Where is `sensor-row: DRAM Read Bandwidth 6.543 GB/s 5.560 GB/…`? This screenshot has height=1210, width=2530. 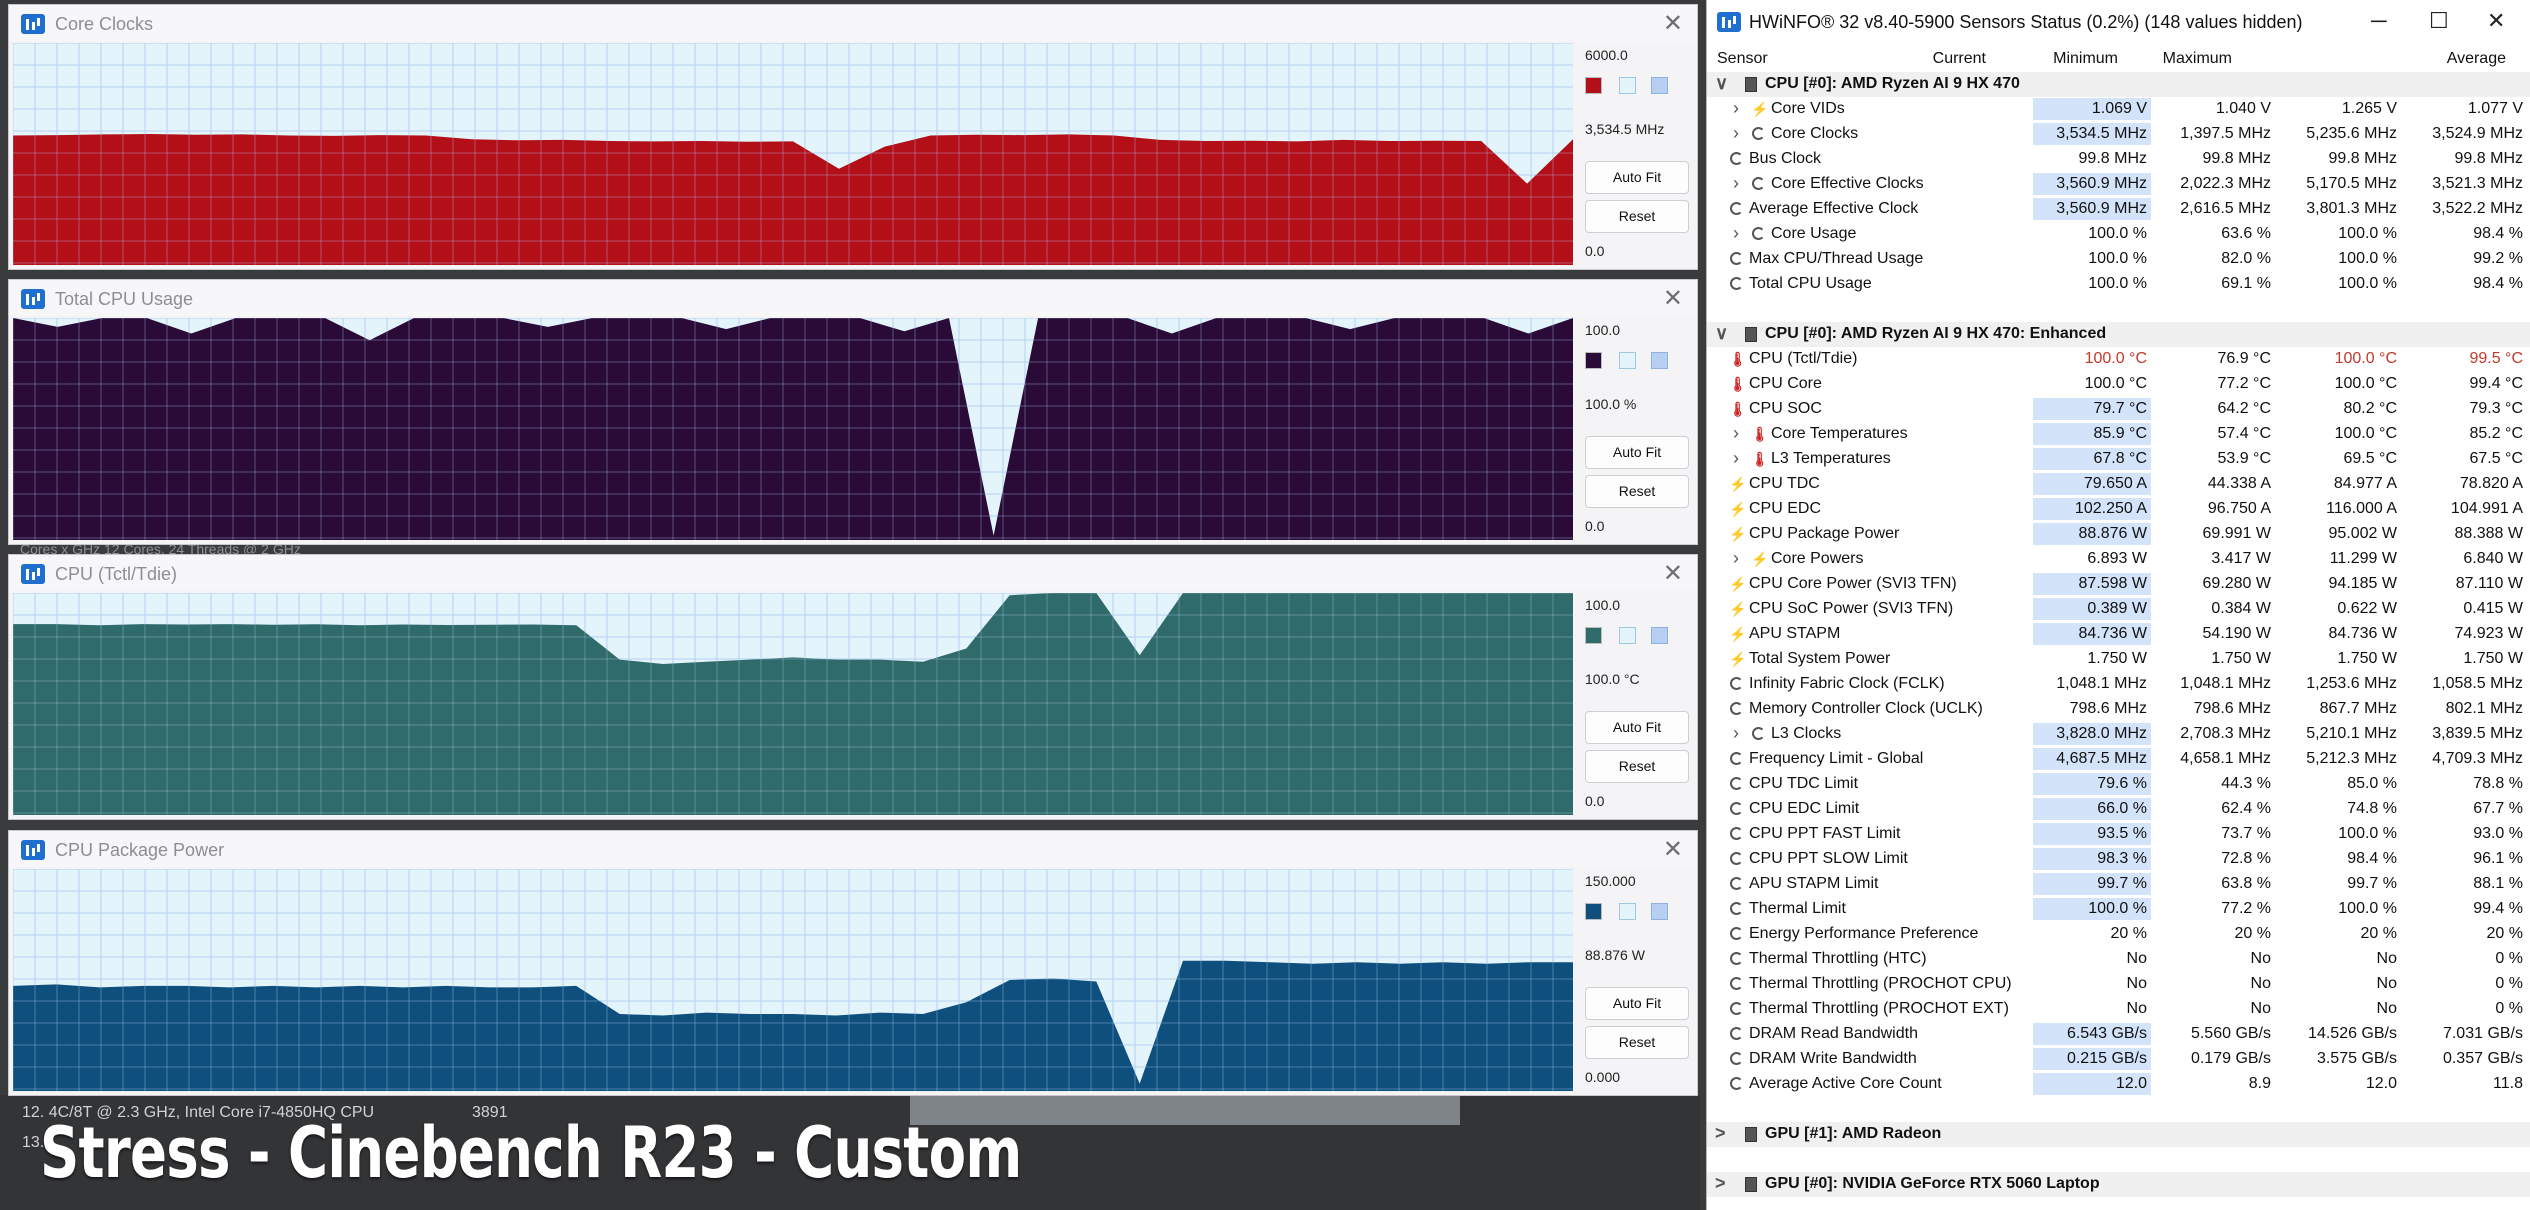
sensor-row: DRAM Read Bandwidth 6.543 GB/s 5.560 GB/… is located at coordinates (2118, 1034).